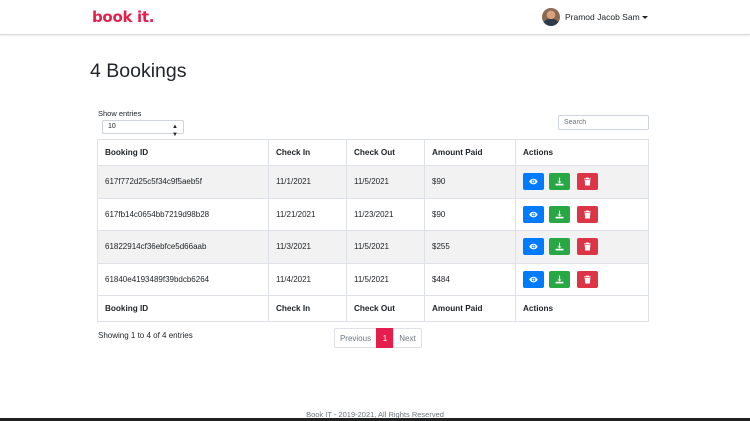  Describe the element at coordinates (375, 17) in the screenshot. I see `navbar: book it. Pramod Jacob Sam` at that location.